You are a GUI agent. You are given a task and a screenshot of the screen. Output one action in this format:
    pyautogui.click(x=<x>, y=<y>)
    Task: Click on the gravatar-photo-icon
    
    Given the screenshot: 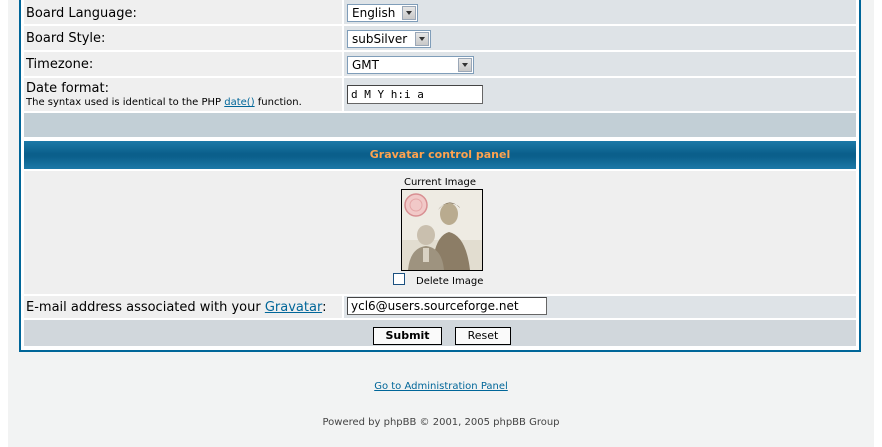 What is the action you would take?
    pyautogui.click(x=442, y=230)
    